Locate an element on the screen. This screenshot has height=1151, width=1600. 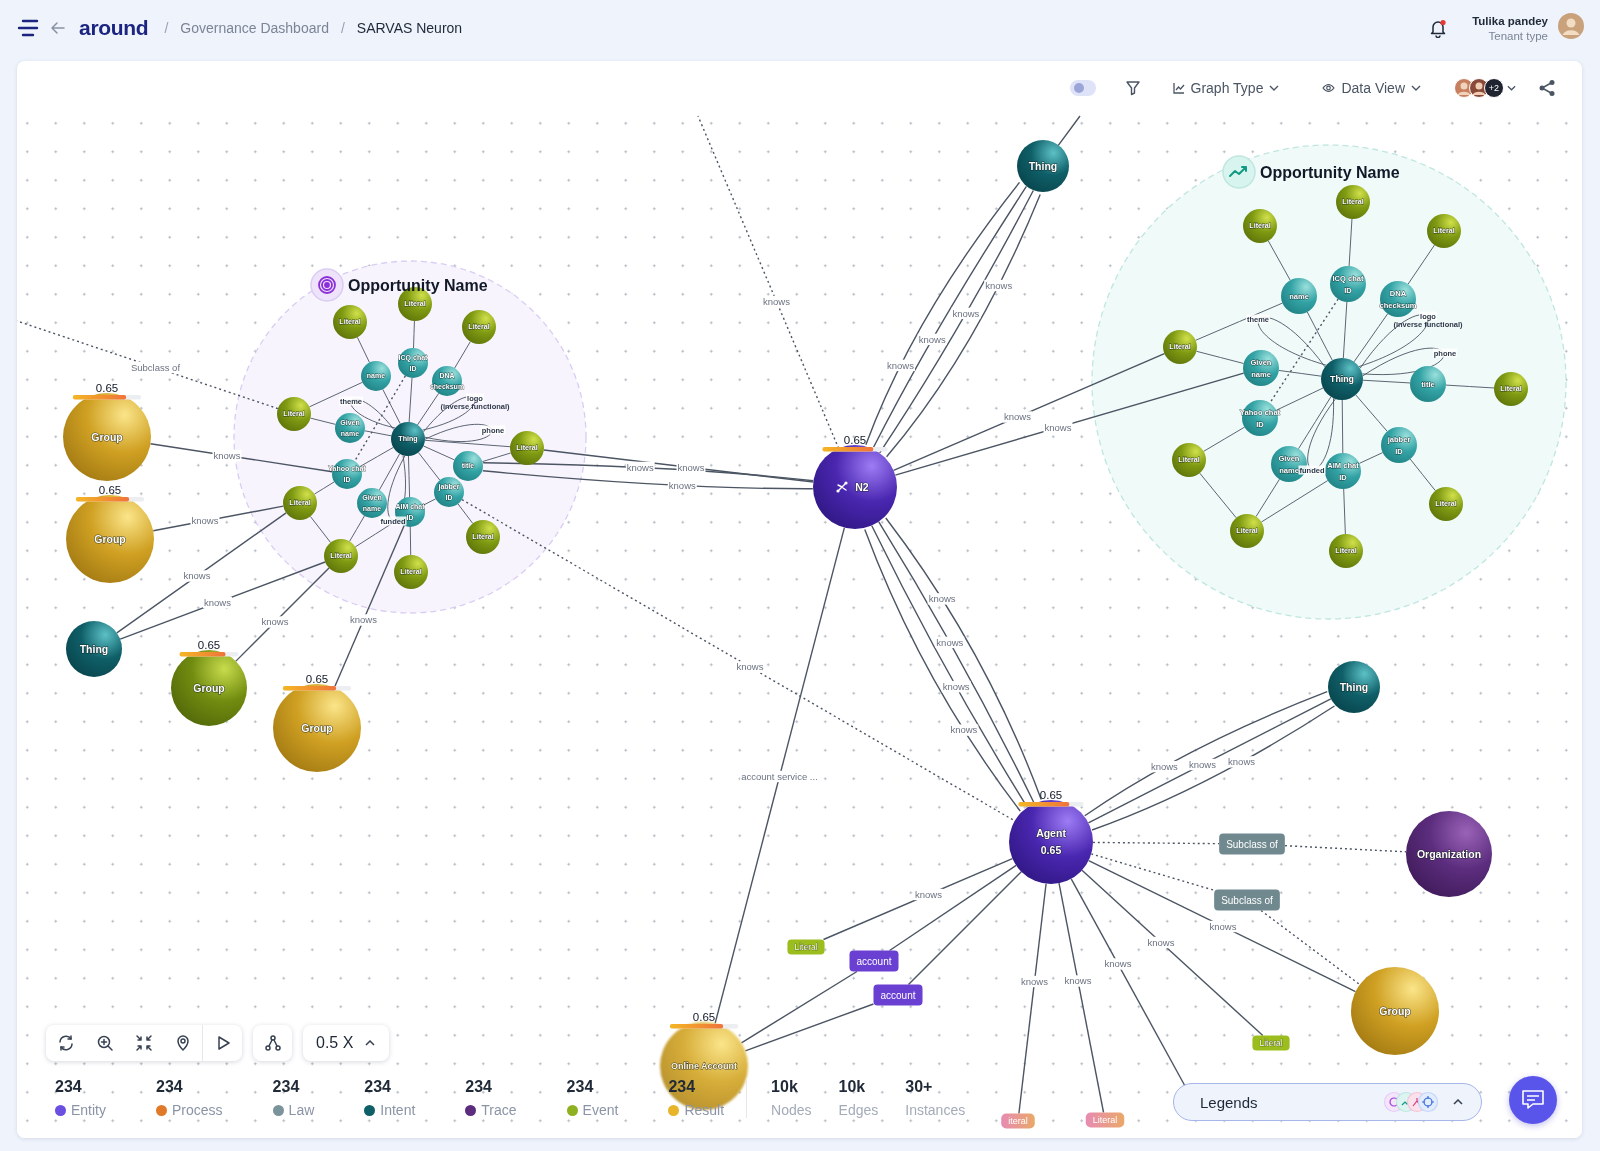
collaborators-button: +2 is located at coordinates (1485, 88).